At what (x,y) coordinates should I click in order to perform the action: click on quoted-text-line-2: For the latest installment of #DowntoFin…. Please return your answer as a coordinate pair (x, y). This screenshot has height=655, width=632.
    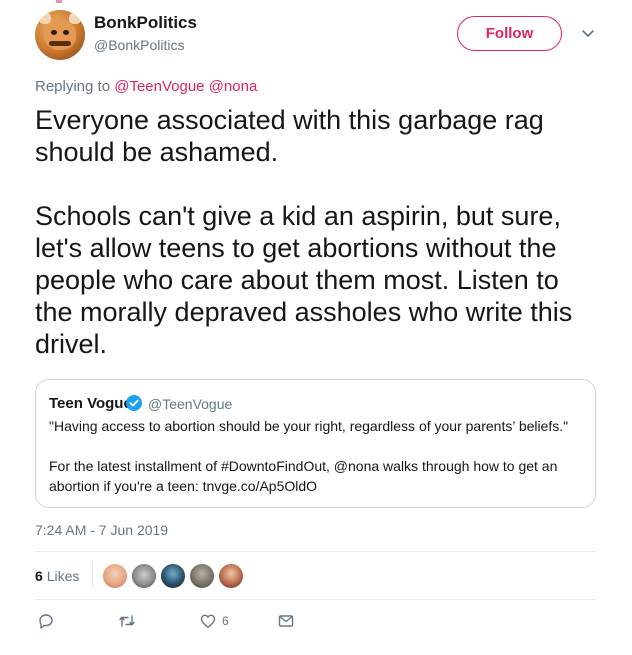
    Looking at the image, I should click on (303, 466).